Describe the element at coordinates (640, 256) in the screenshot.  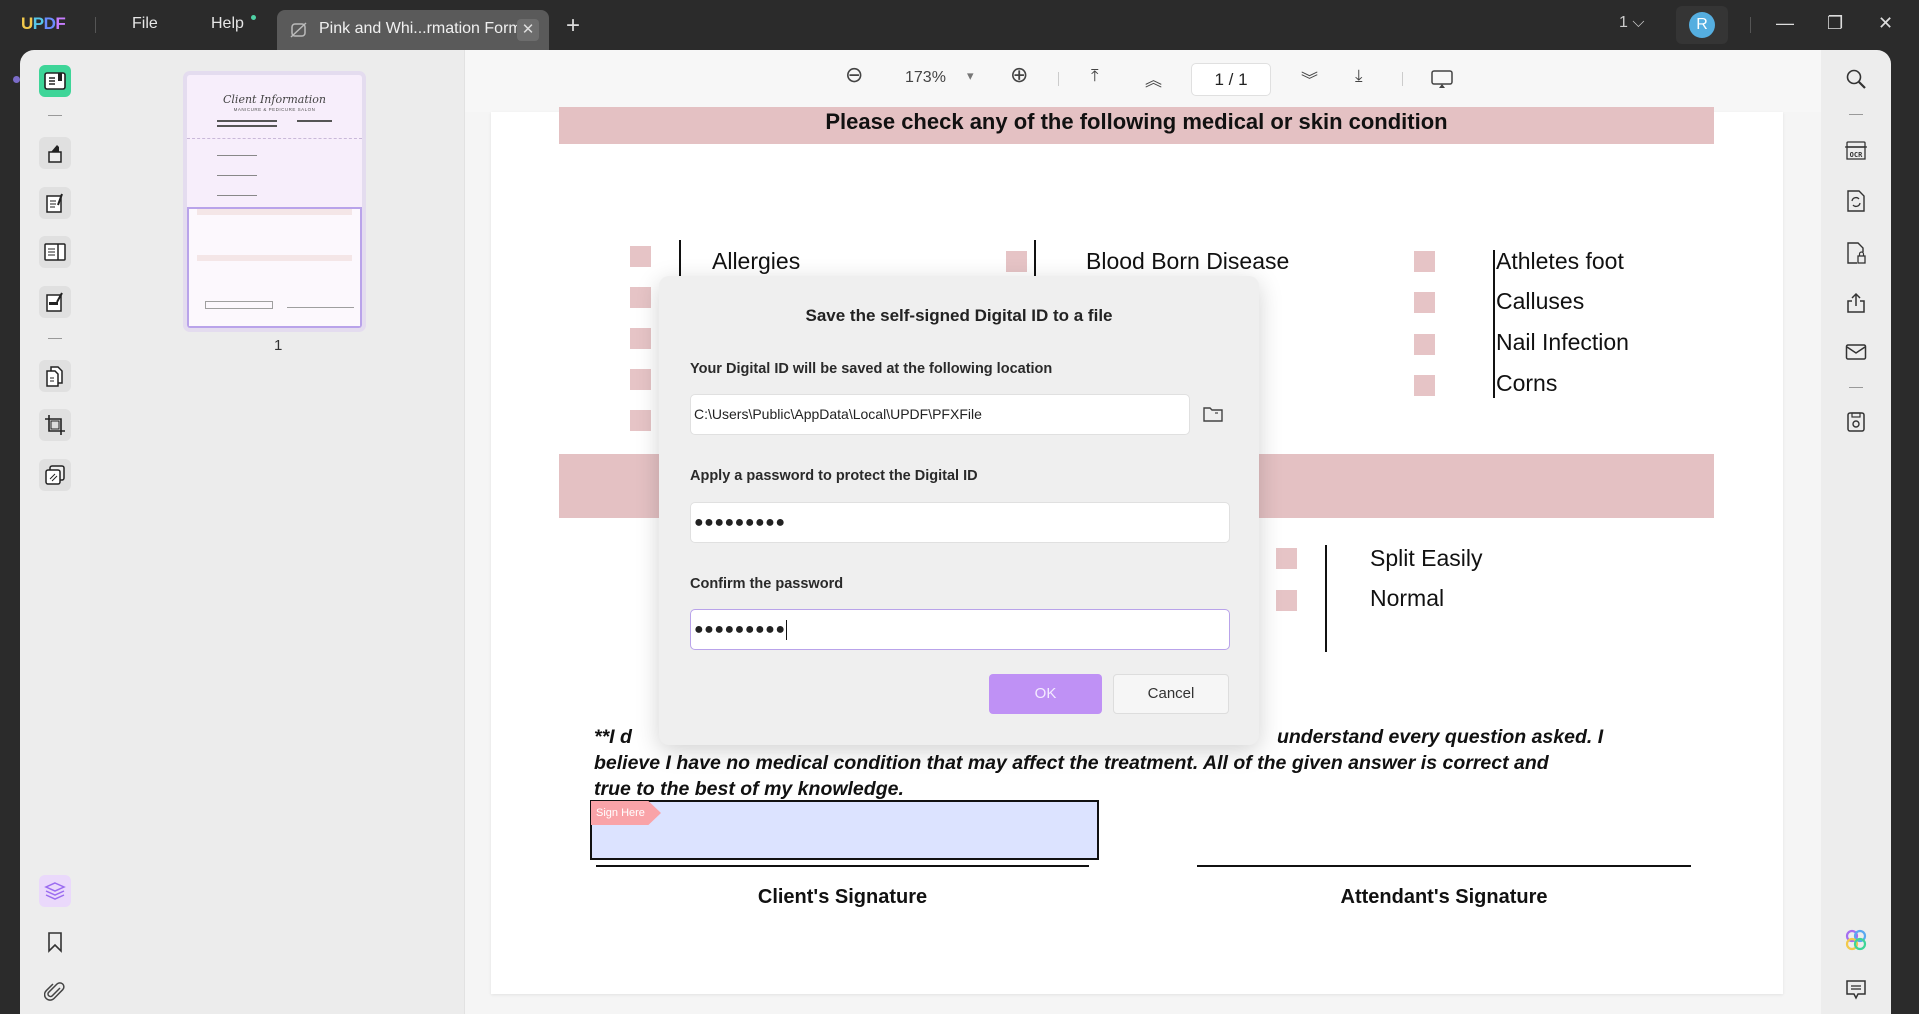
I see `checkbox-allergies` at that location.